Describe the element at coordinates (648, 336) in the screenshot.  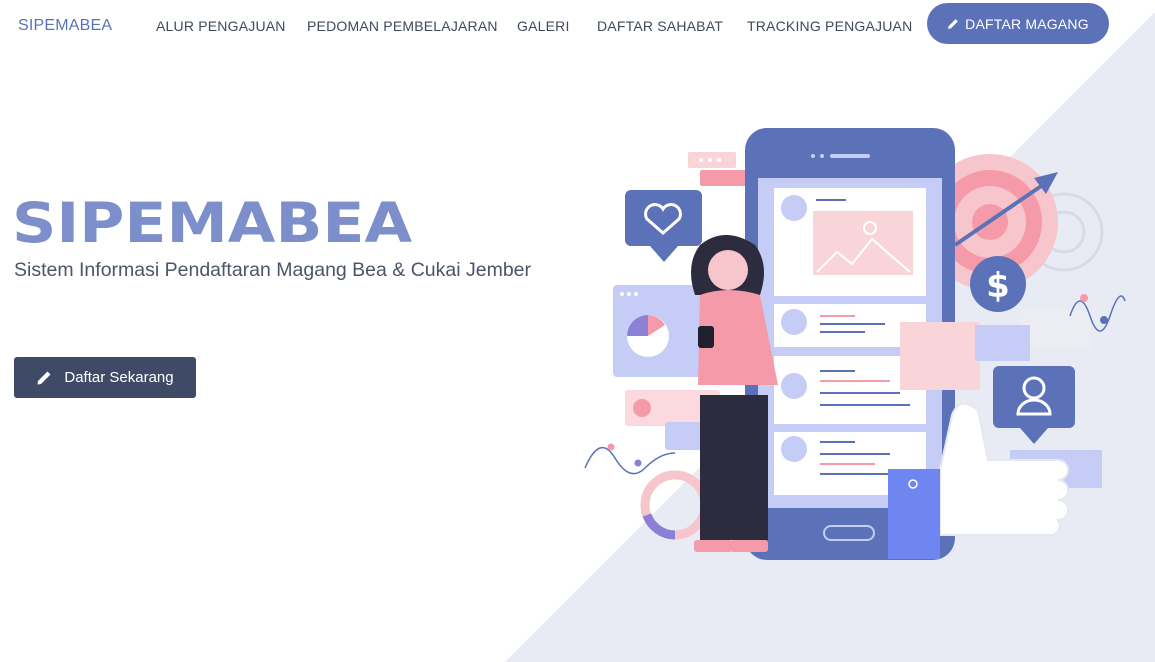
I see `pie-chart-icon` at that location.